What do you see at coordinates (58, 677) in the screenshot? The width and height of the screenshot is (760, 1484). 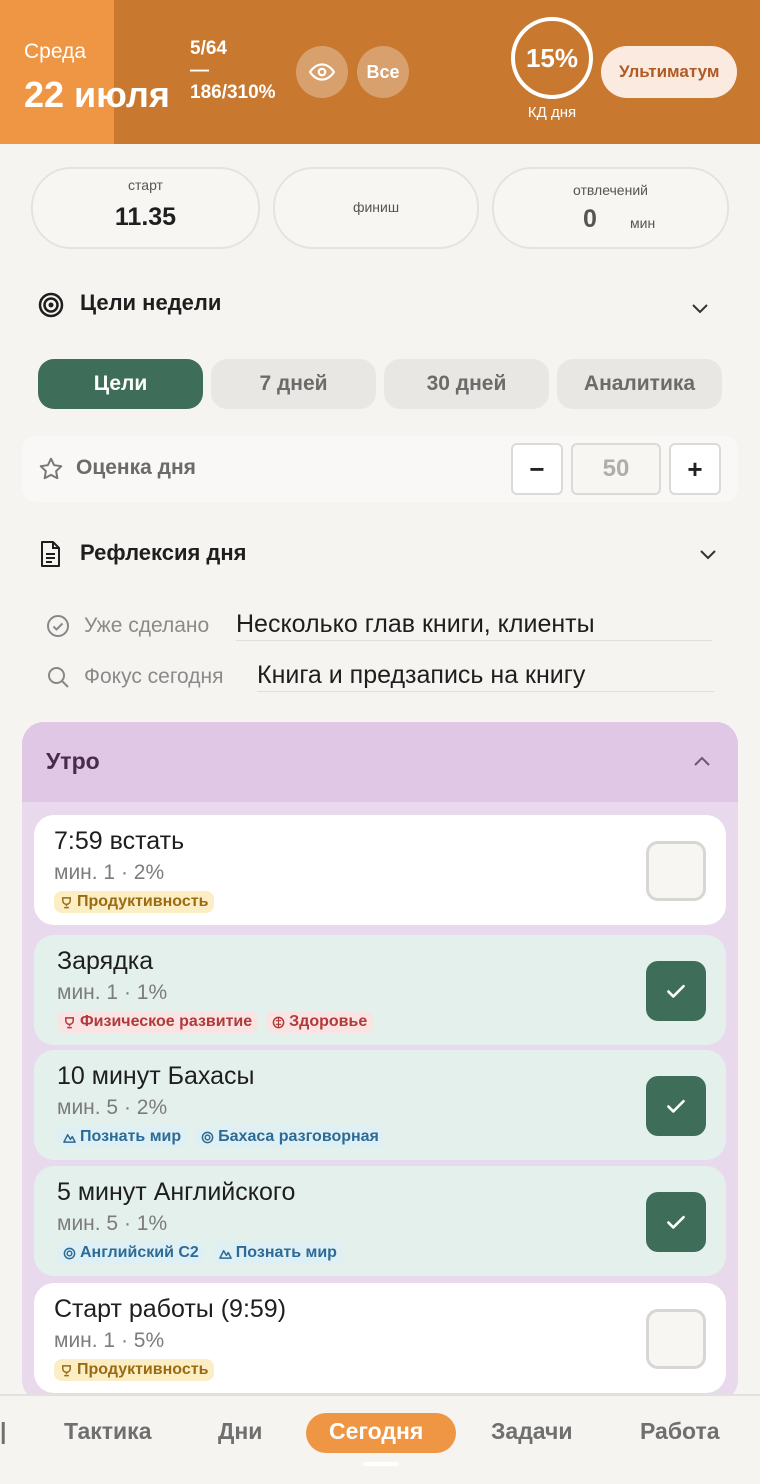 I see `search-icon` at bounding box center [58, 677].